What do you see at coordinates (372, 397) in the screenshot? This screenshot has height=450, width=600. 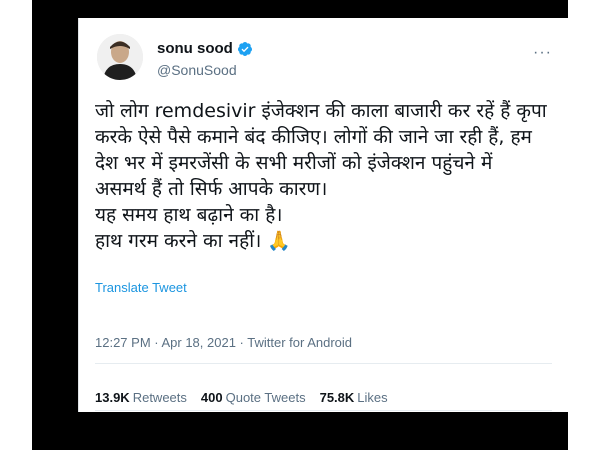 I see `likes-label: Likes` at bounding box center [372, 397].